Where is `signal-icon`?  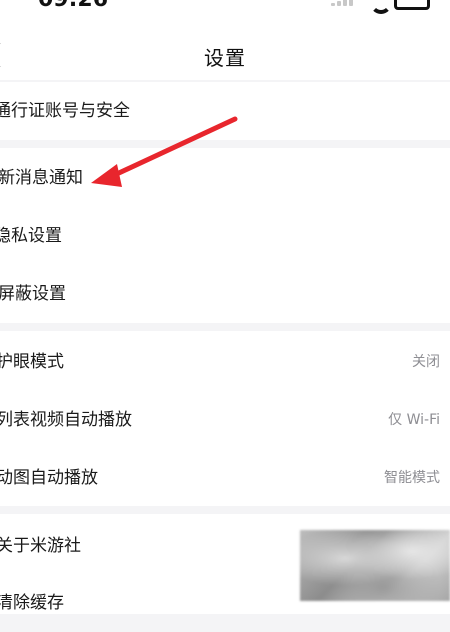 signal-icon is located at coordinates (343, 3).